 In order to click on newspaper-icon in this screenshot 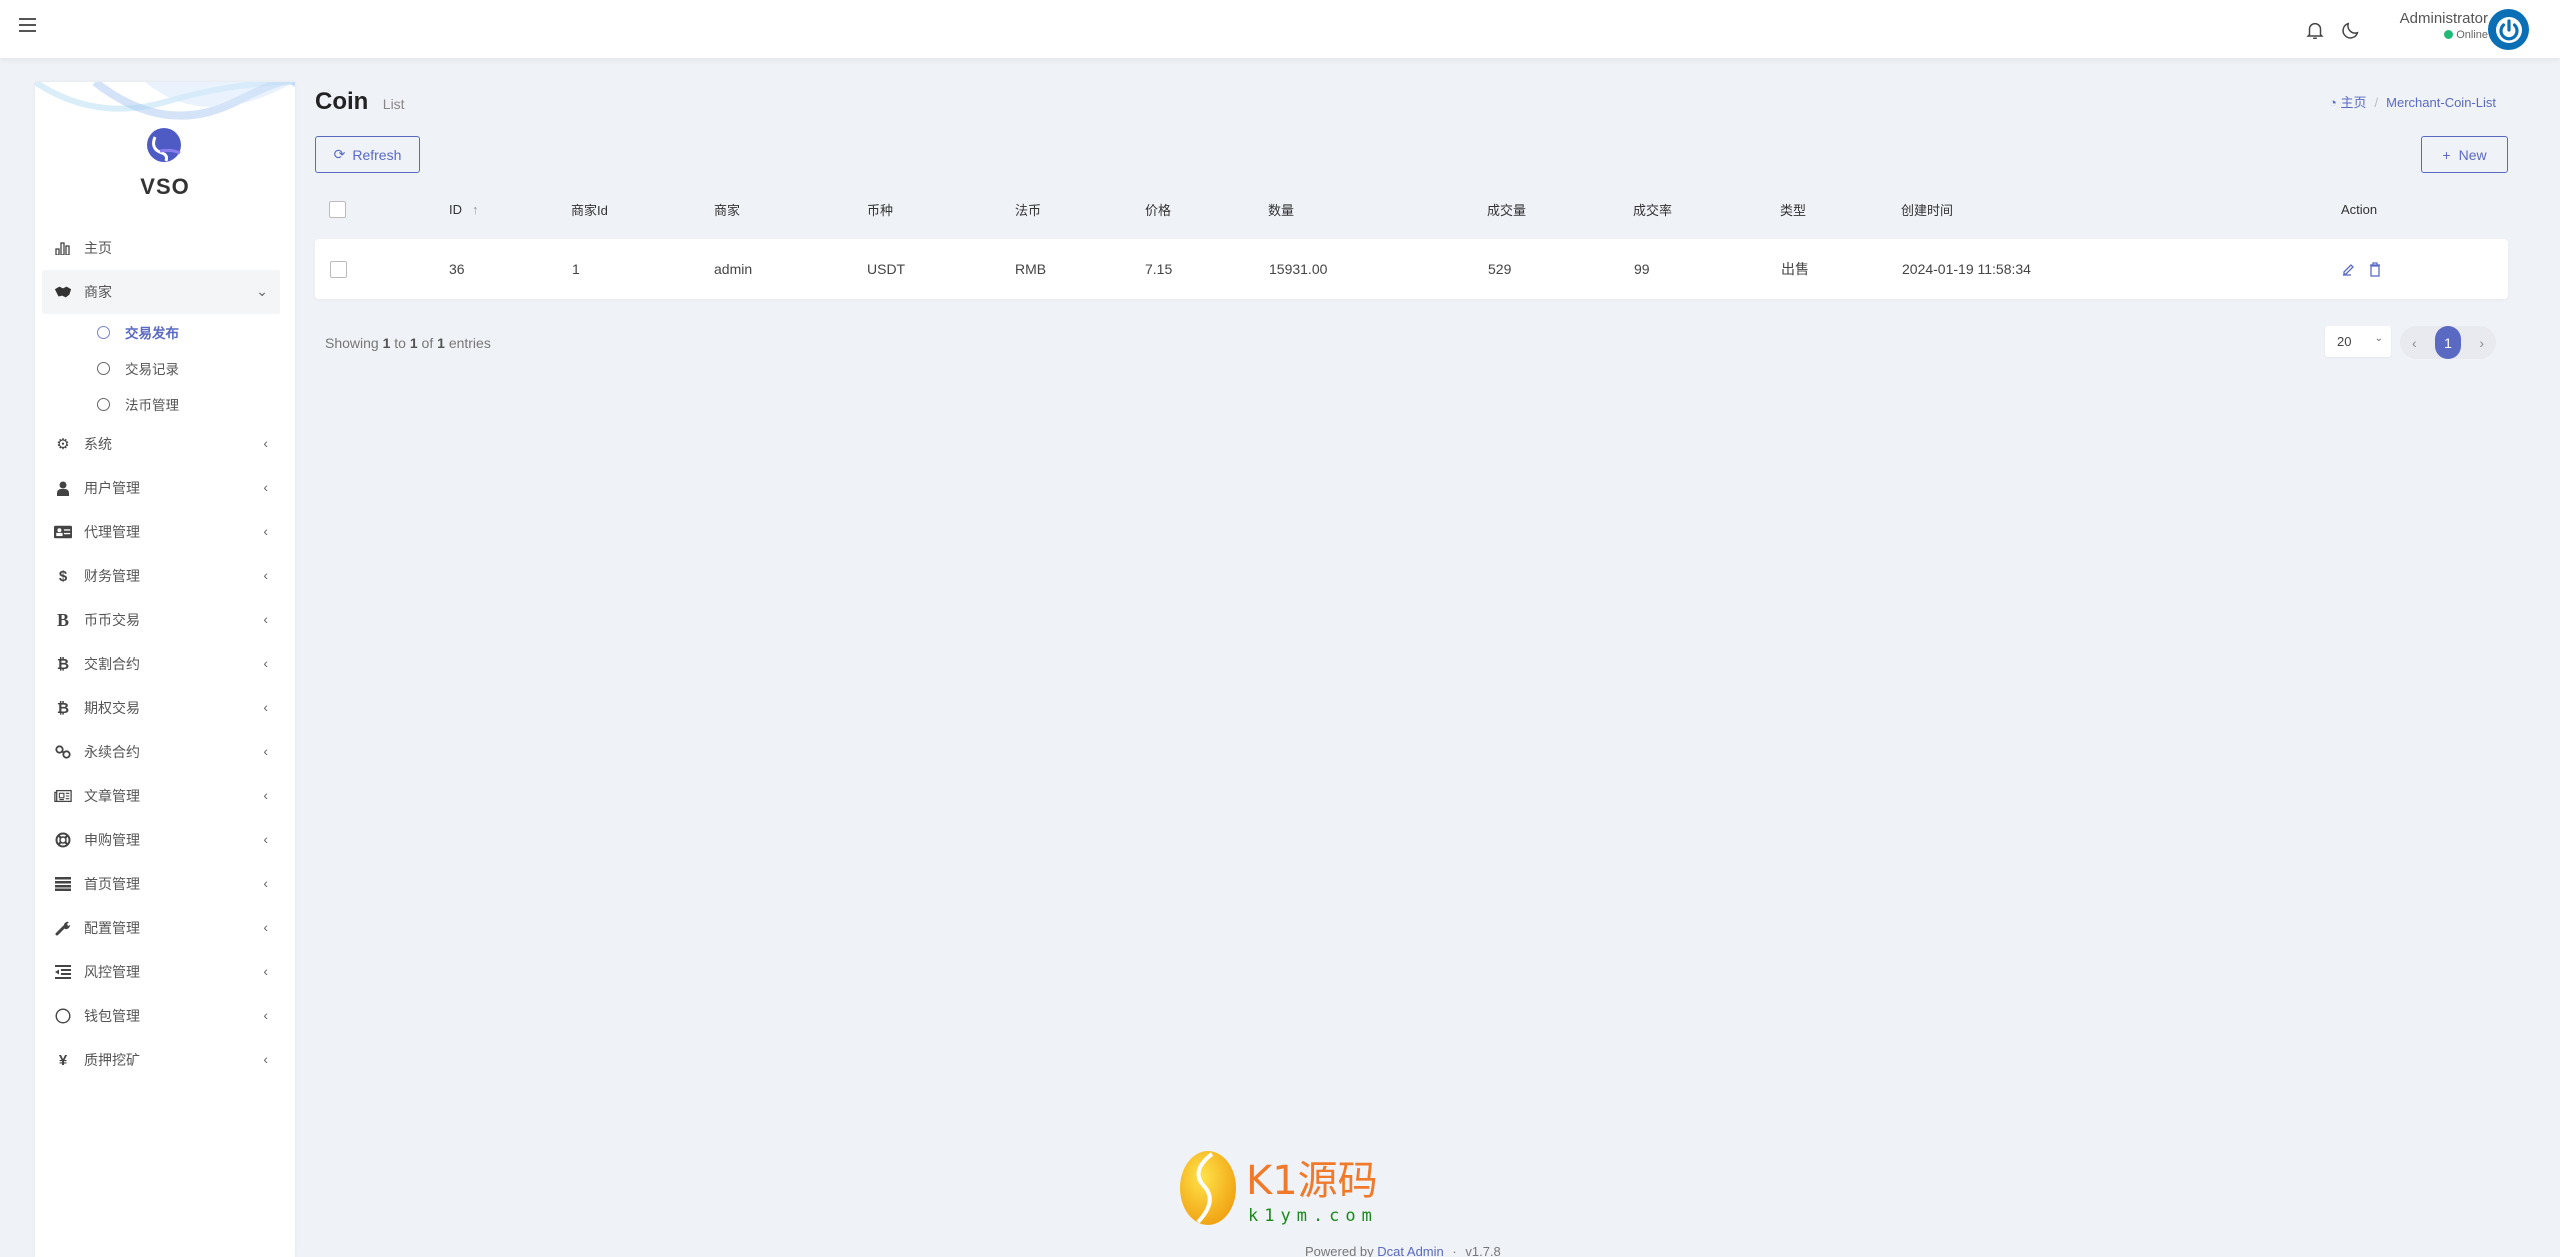, I will do `click(63, 796)`.